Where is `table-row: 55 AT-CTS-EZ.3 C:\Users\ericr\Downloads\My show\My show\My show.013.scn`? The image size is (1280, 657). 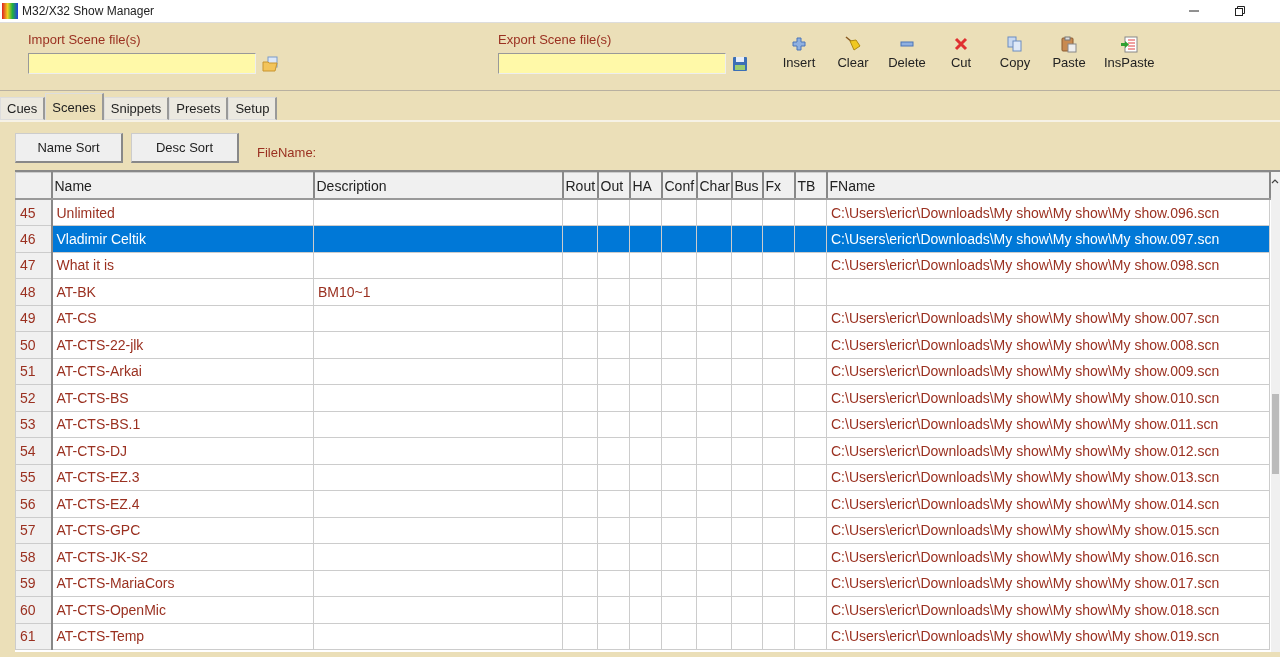 table-row: 55 AT-CTS-EZ.3 C:\Users\ericr\Downloads\My show\My show\My show.013.scn is located at coordinates (642, 477).